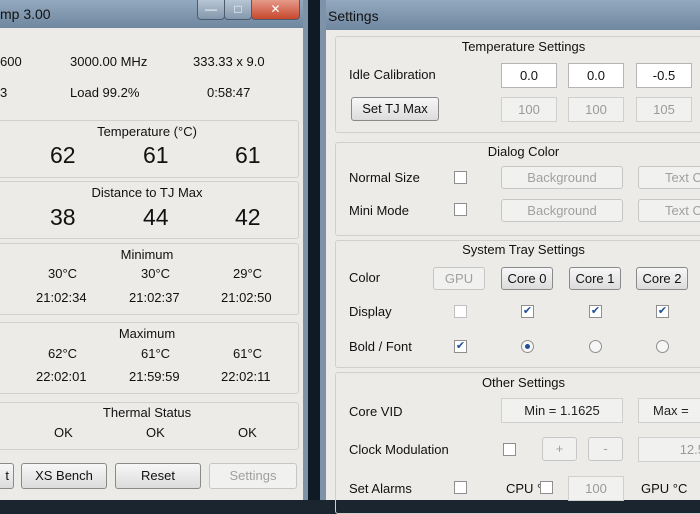 Image resolution: width=700 pixels, height=514 pixels. I want to click on gpu-alarm-label: GPU °C, so click(664, 488).